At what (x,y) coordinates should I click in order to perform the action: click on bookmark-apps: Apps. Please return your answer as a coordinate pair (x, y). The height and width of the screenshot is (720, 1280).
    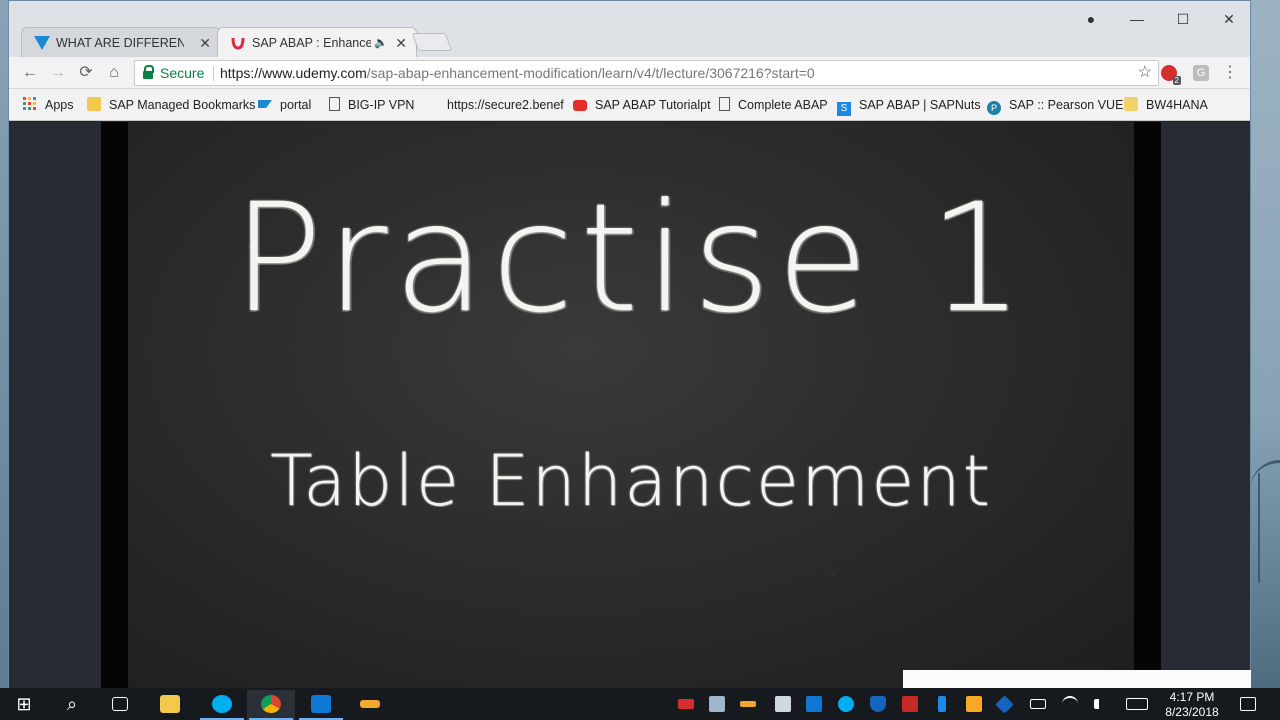
    Looking at the image, I should click on (48, 105).